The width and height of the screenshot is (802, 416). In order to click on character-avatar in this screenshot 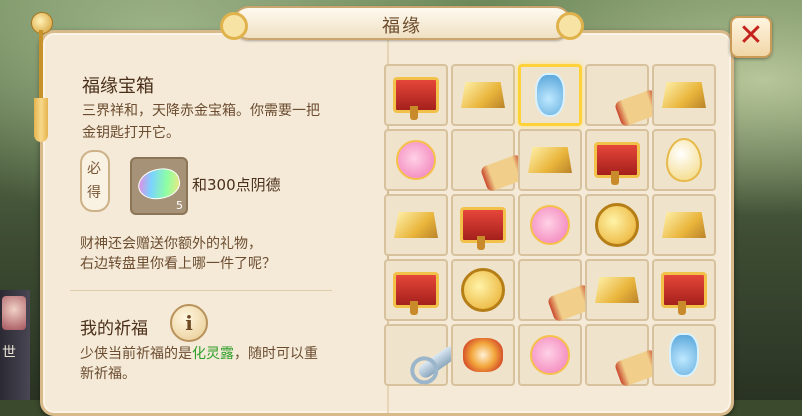, I will do `click(14, 313)`.